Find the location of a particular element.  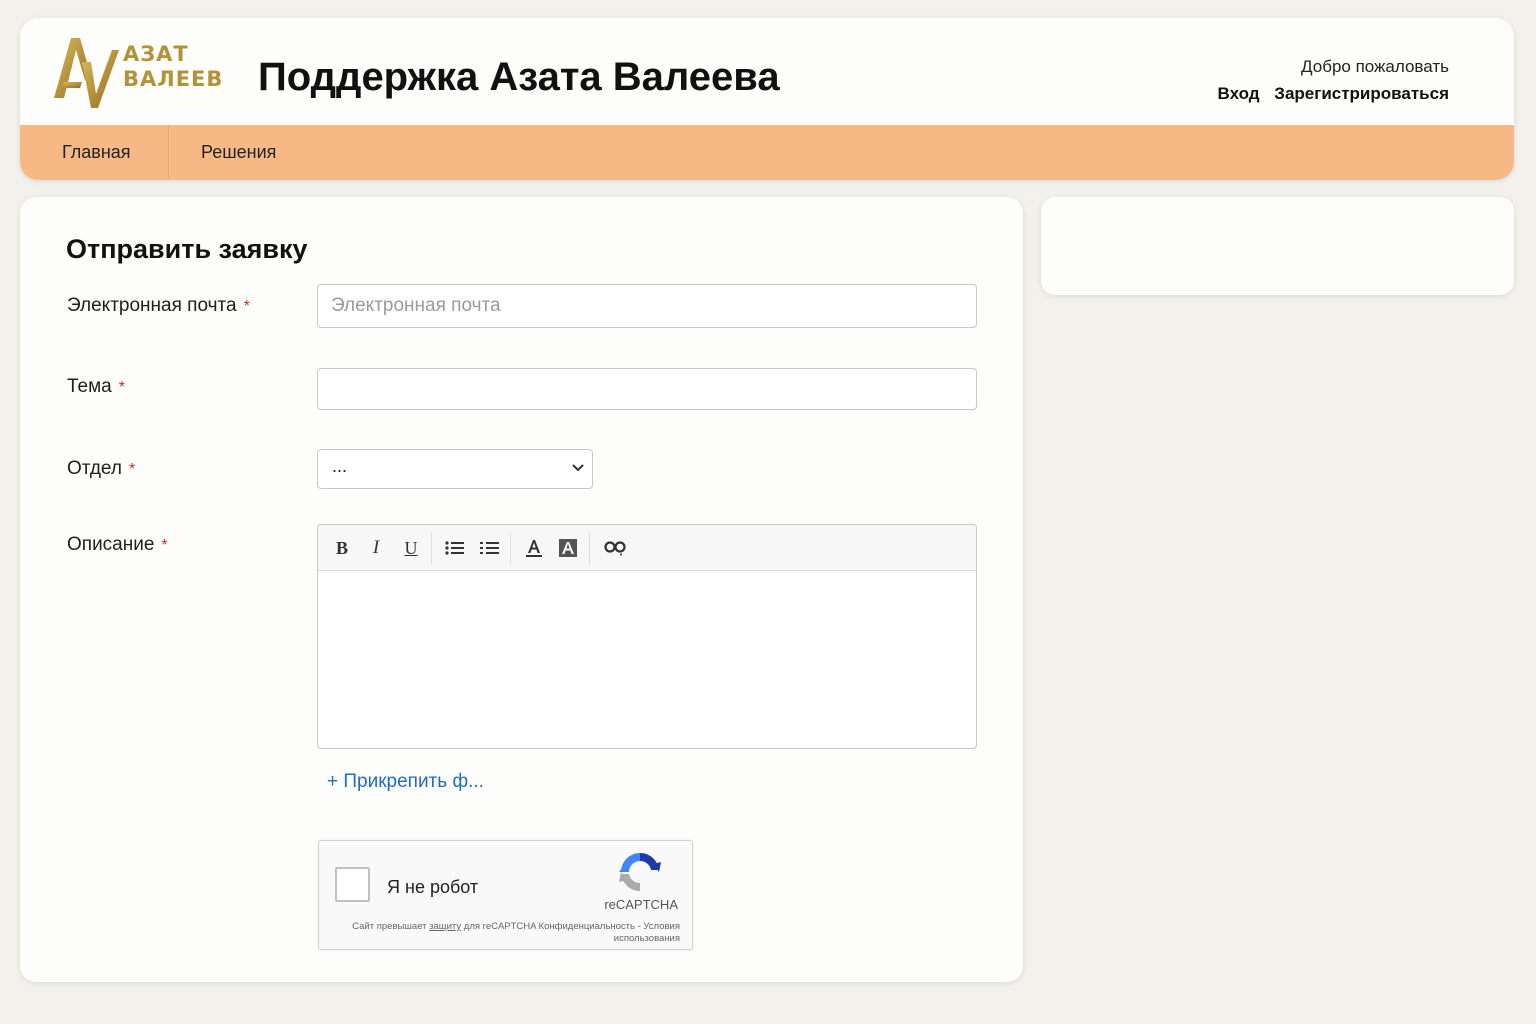

recaptcha-terms-text: Сайт превышает is located at coordinates (391, 926).